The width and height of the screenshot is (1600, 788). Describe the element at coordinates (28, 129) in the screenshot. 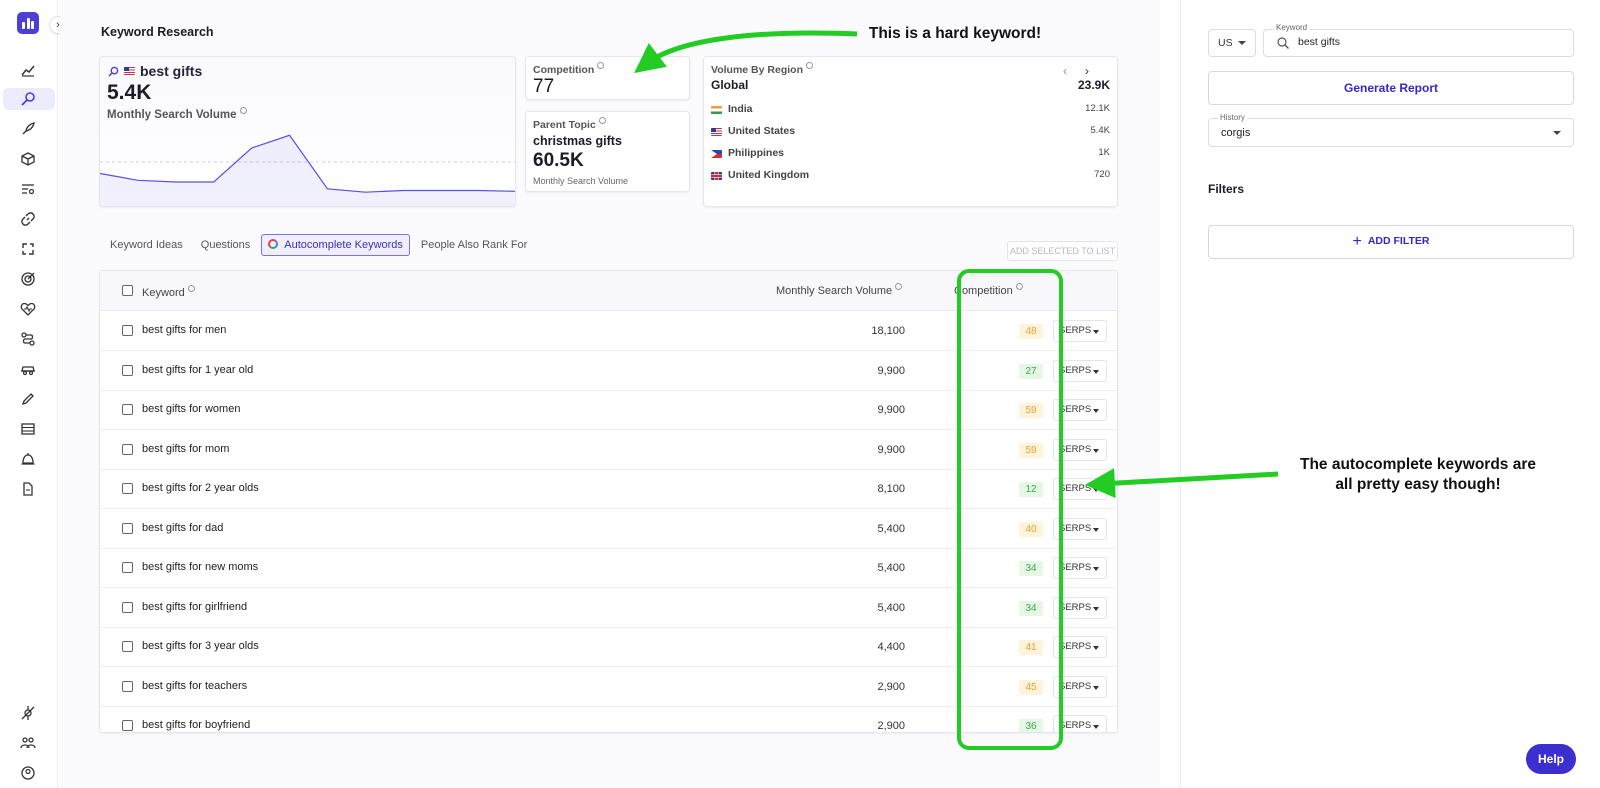

I see `rocket-icon` at that location.